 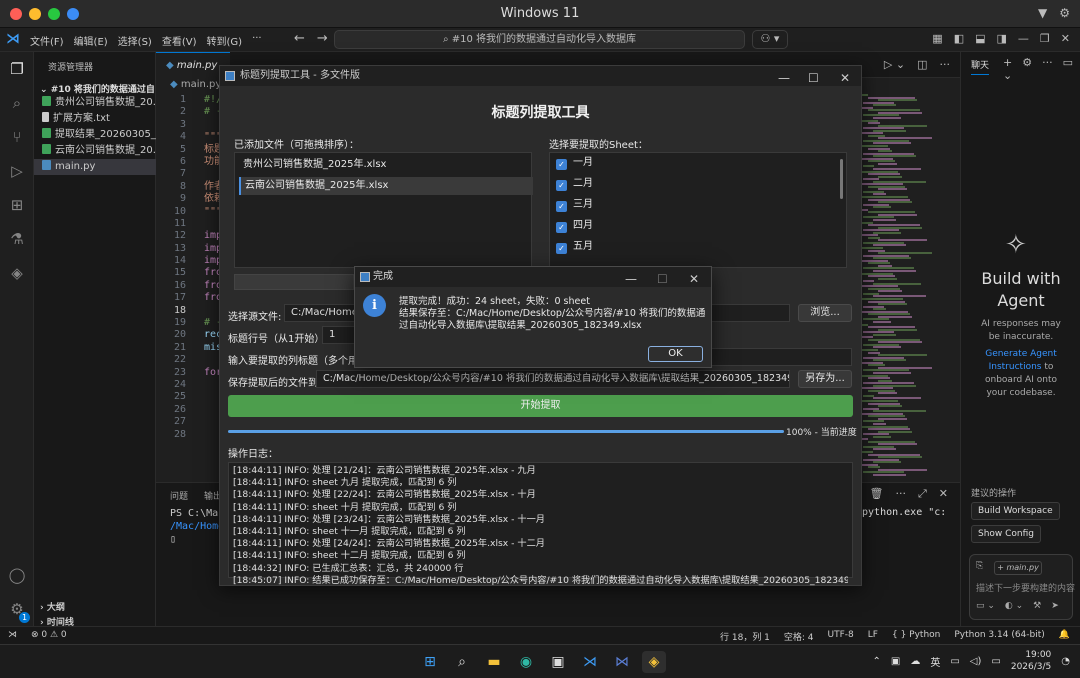 What do you see at coordinates (1006, 534) in the screenshot?
I see `show-config-button: Show Config` at bounding box center [1006, 534].